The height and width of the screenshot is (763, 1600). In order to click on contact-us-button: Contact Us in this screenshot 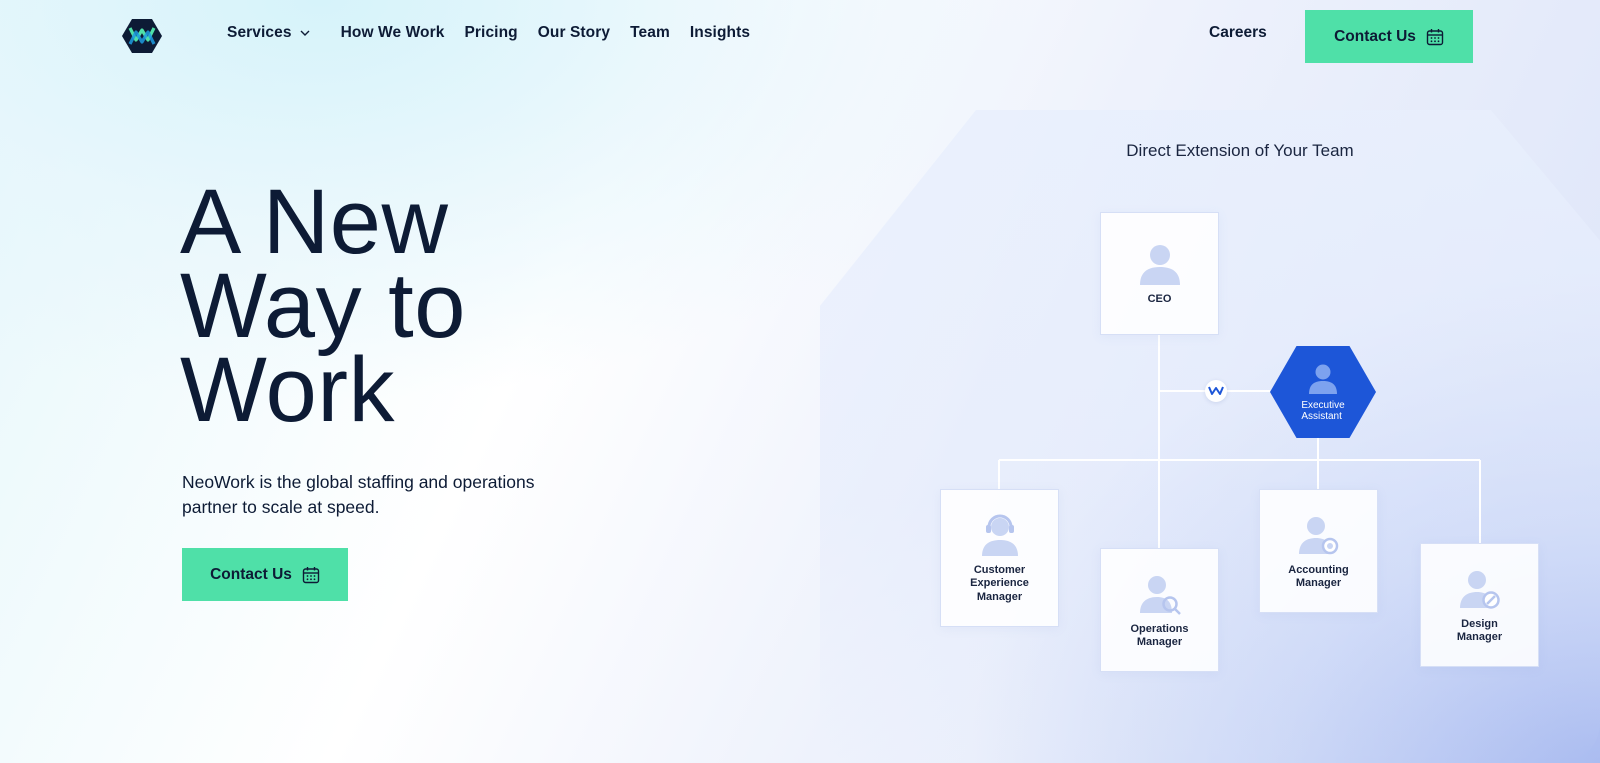, I will do `click(1389, 36)`.